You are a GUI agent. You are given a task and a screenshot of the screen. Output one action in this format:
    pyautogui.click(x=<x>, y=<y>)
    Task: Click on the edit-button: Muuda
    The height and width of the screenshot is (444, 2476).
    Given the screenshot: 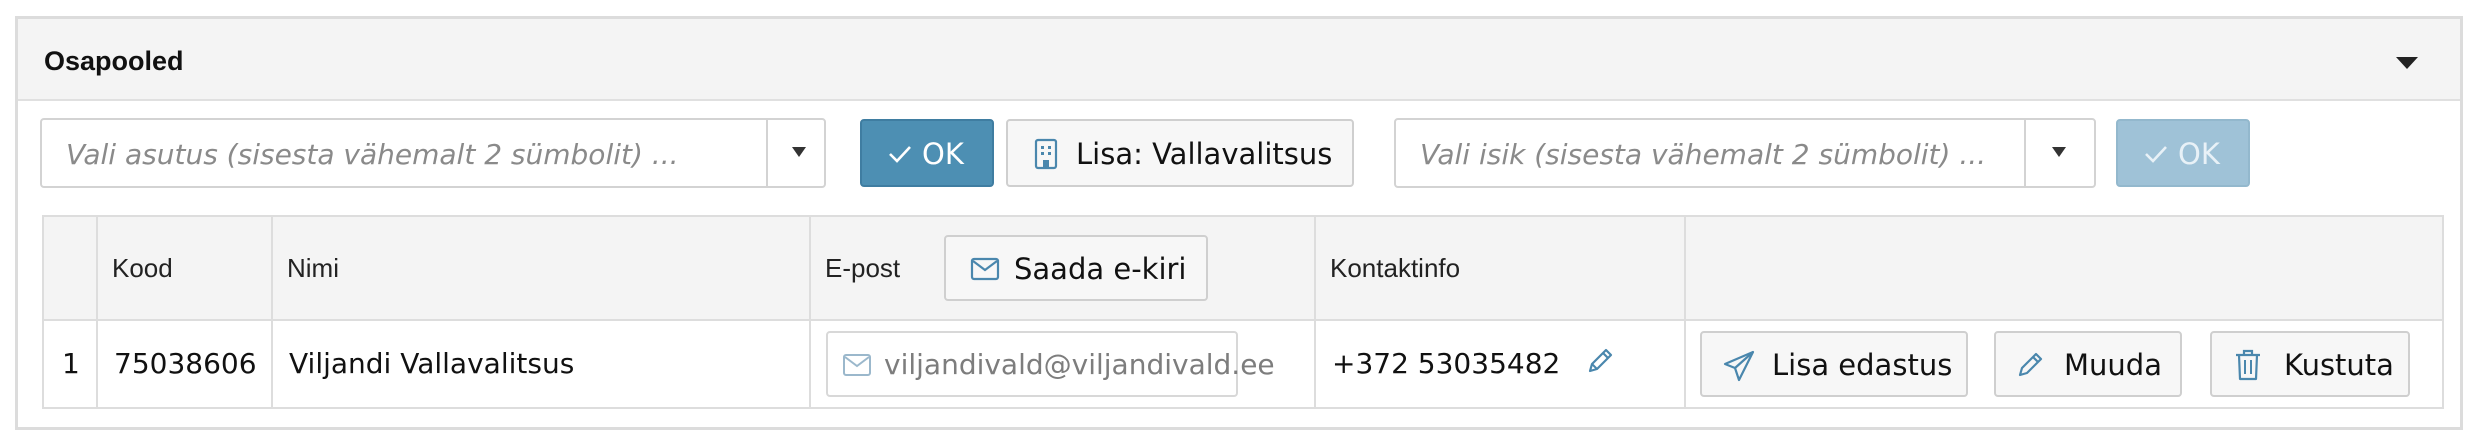 What is the action you would take?
    pyautogui.click(x=2088, y=364)
    